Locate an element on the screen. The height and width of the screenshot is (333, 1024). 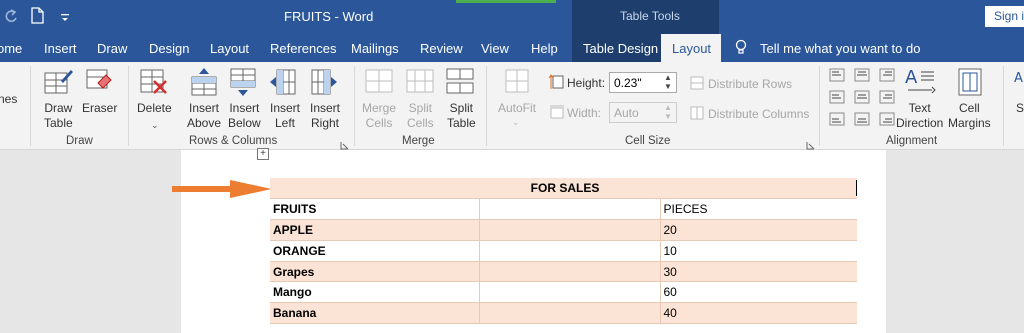
tab-review: Review is located at coordinates (441, 48).